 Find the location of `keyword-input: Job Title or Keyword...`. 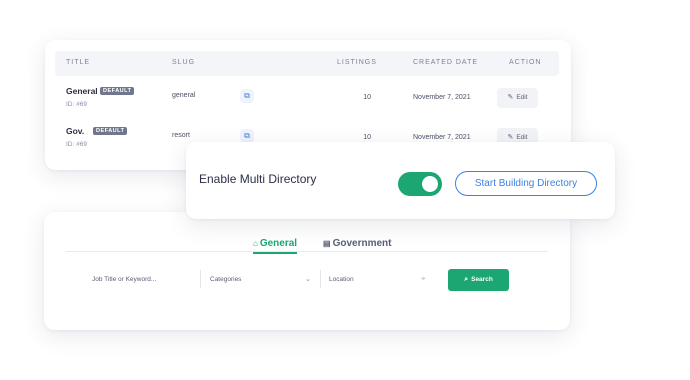

keyword-input: Job Title or Keyword... is located at coordinates (124, 279).